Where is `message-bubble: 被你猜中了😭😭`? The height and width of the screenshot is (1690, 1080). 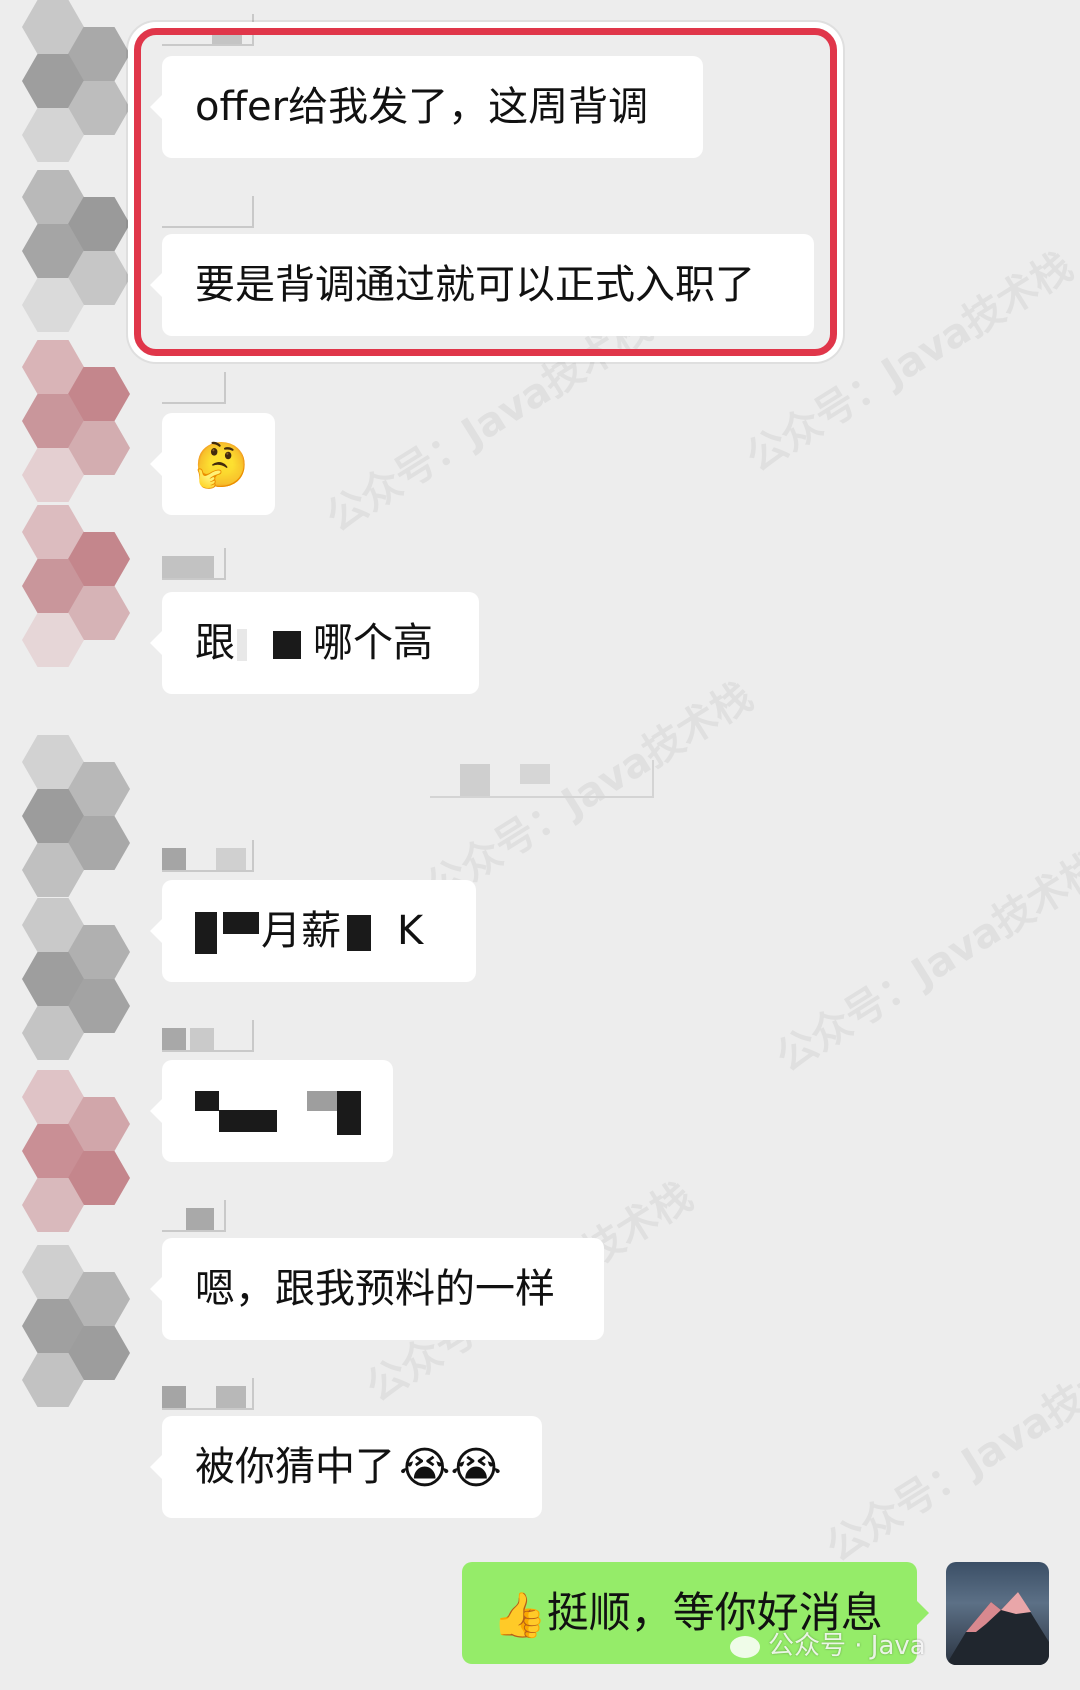 message-bubble: 被你猜中了😭😭 is located at coordinates (346, 1467).